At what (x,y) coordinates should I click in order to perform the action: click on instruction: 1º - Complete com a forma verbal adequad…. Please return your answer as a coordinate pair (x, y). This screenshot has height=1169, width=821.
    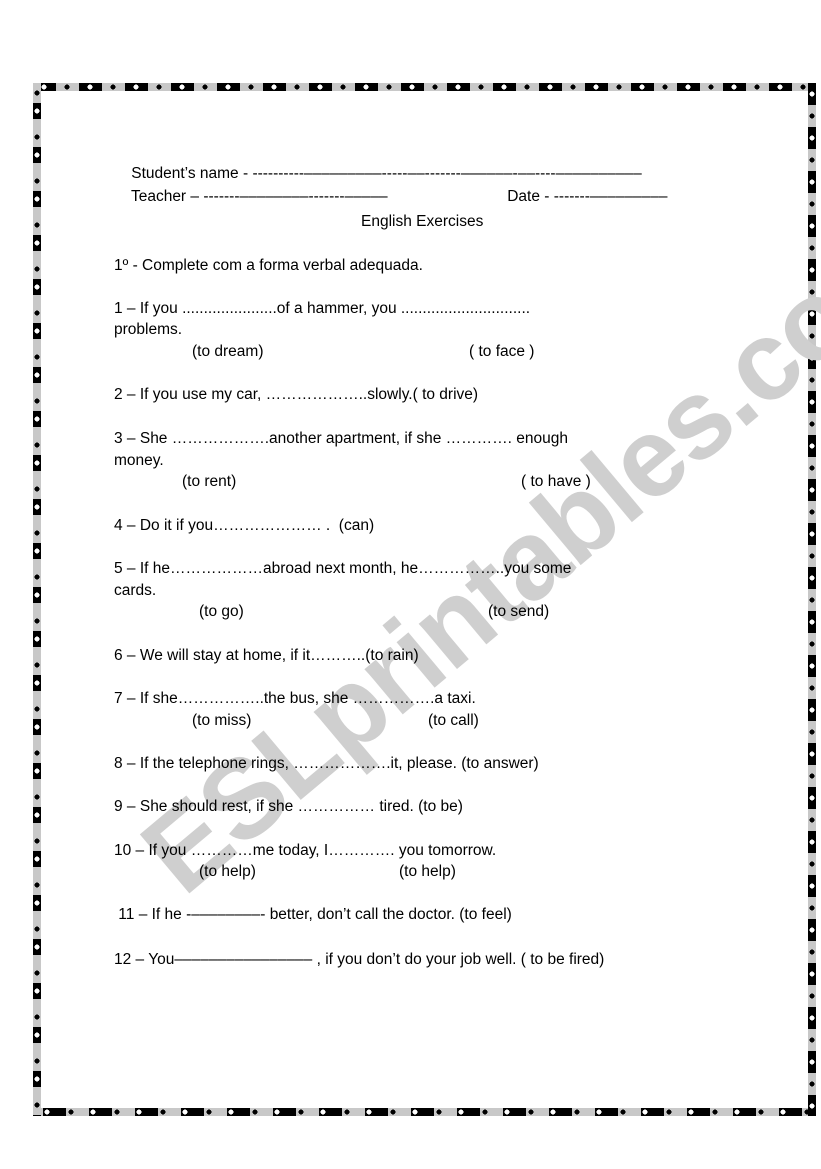
    Looking at the image, I should click on (268, 265).